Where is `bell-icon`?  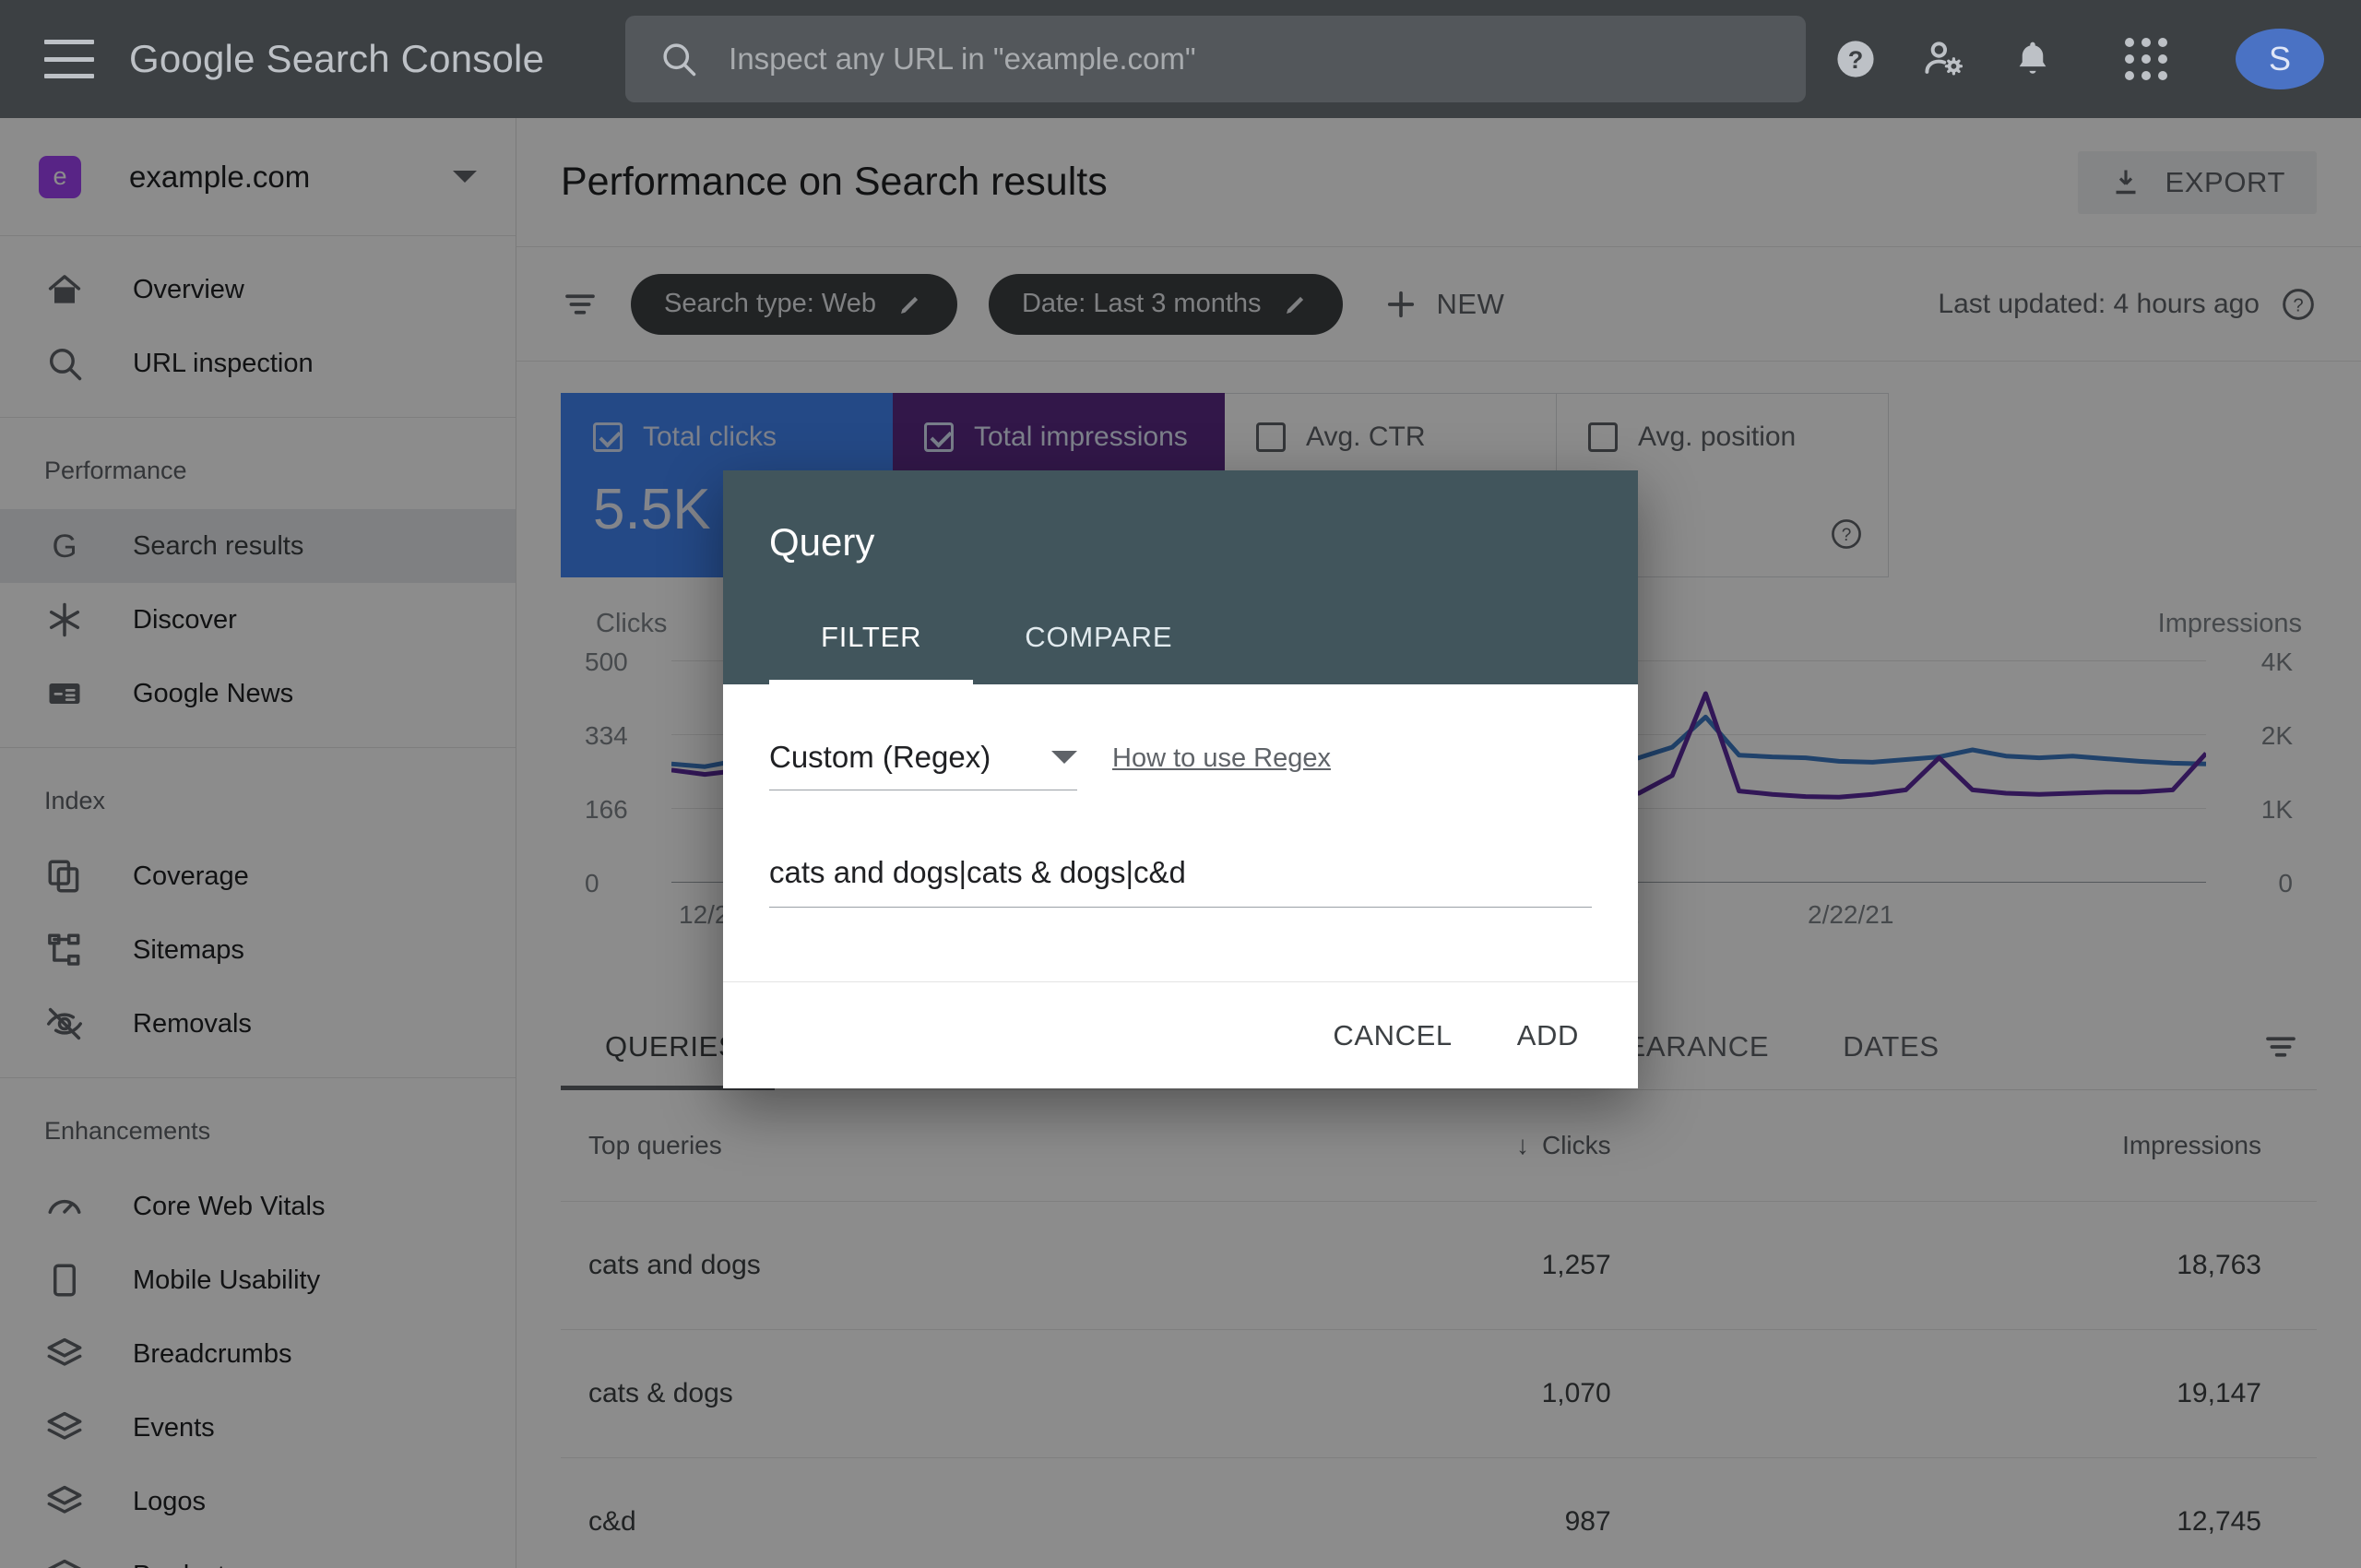 bell-icon is located at coordinates (2033, 58).